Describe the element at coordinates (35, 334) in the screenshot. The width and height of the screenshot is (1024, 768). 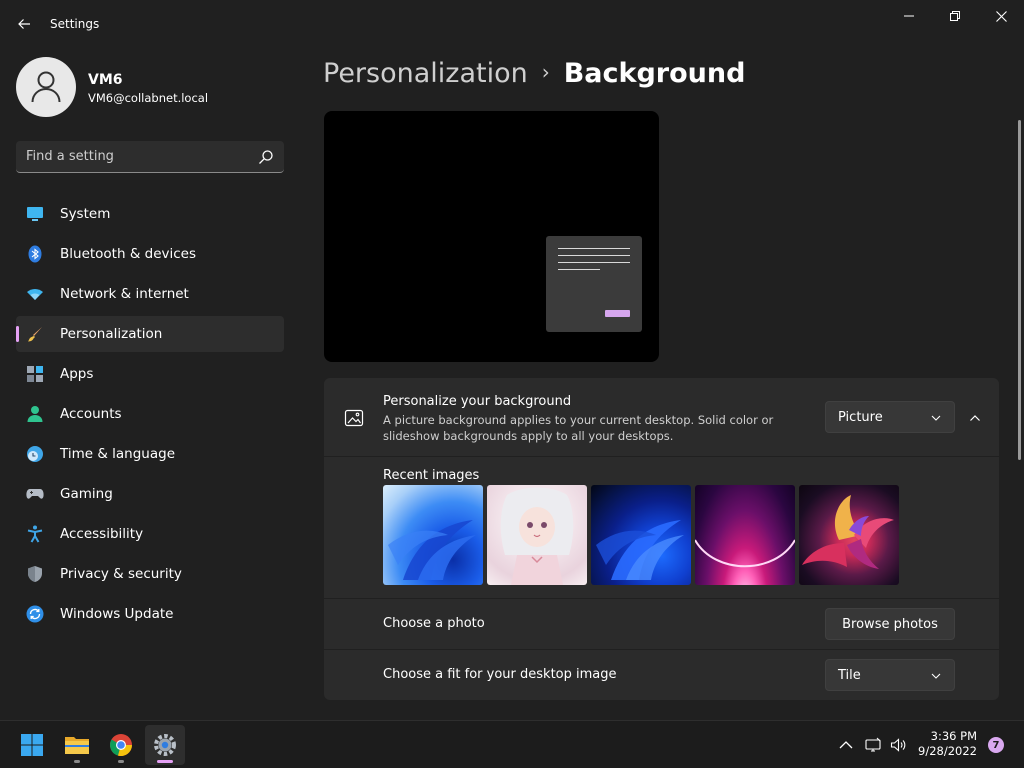
I see `paintbrush-icon` at that location.